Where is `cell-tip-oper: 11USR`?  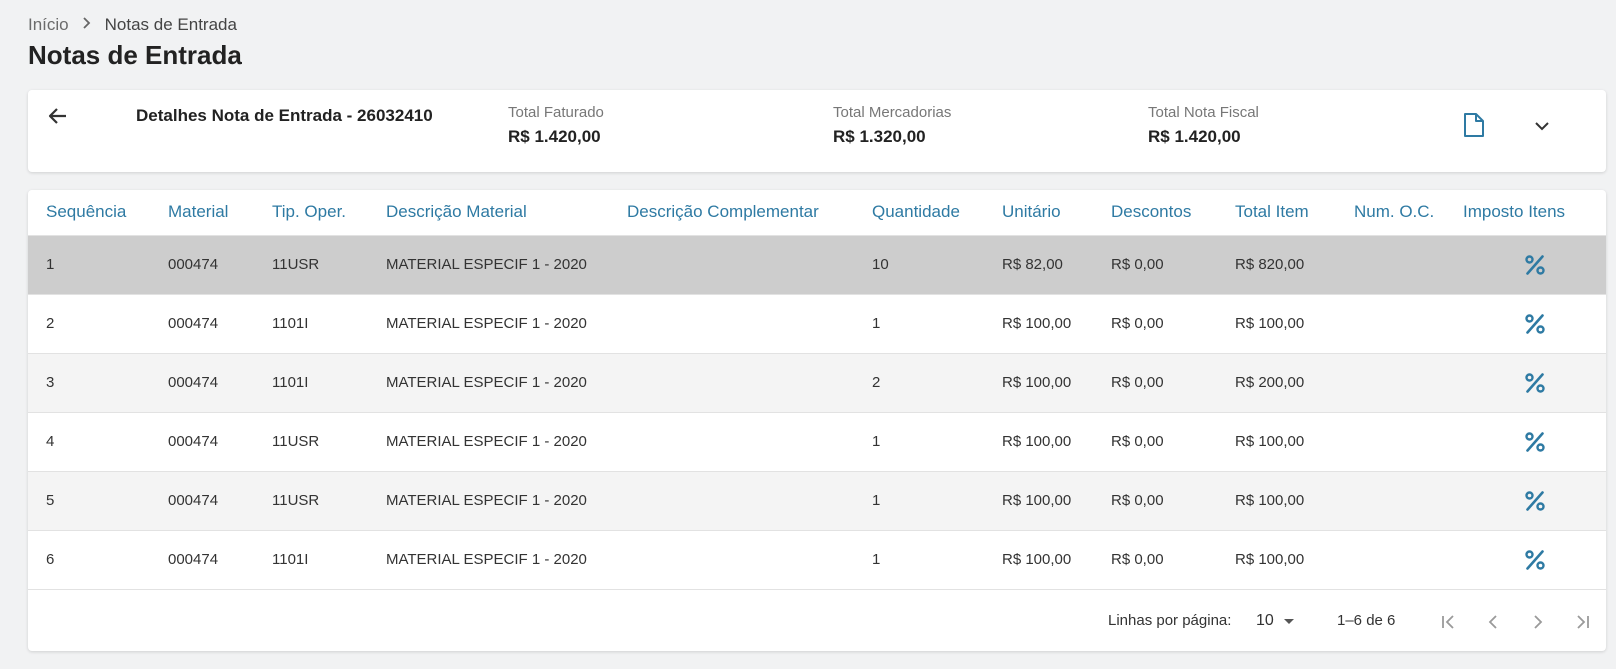
cell-tip-oper: 11USR is located at coordinates (329, 265).